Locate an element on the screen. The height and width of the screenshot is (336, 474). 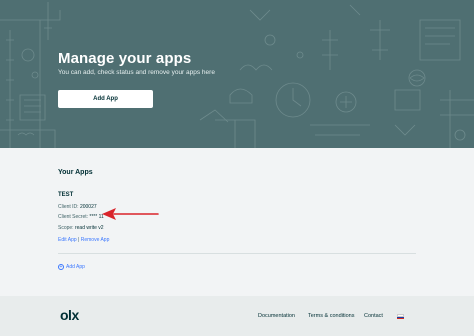
scope-value: read write v2 is located at coordinates (89, 228).